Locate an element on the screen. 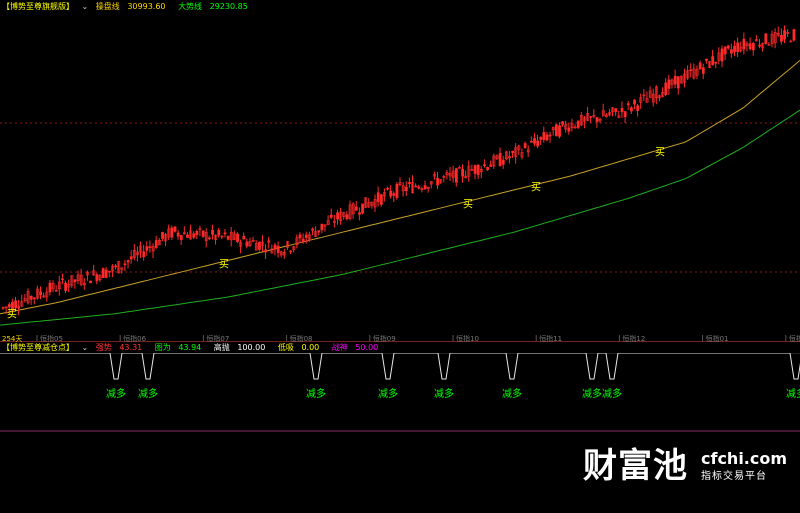 The height and width of the screenshot is (513, 800). lower-item-war: 战神 50.00 is located at coordinates (357, 347).